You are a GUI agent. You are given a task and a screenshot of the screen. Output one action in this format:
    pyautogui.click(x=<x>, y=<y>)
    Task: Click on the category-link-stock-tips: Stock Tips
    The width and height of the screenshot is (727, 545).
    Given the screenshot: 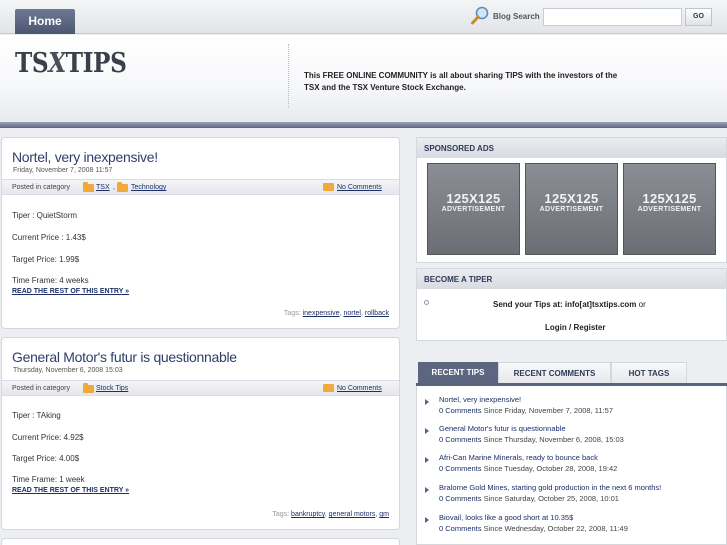 What is the action you would take?
    pyautogui.click(x=112, y=388)
    